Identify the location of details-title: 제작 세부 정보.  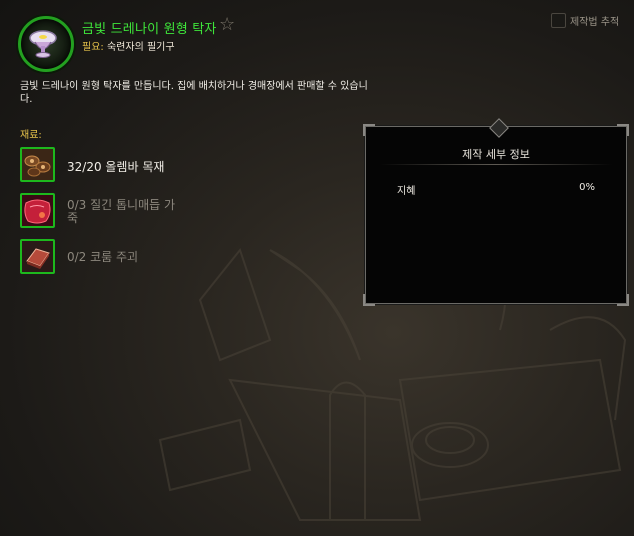
(496, 154).